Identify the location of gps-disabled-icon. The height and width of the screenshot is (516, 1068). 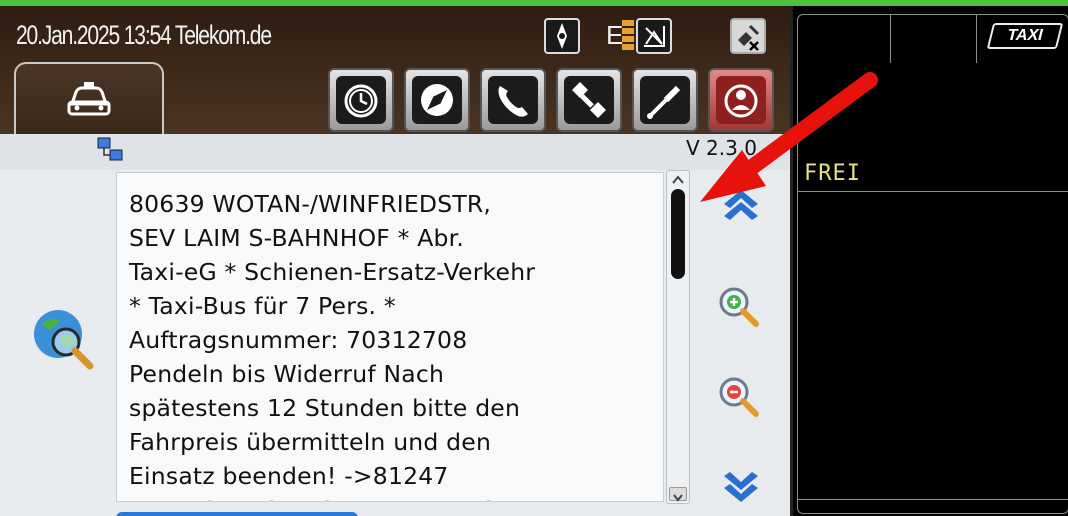
(748, 36).